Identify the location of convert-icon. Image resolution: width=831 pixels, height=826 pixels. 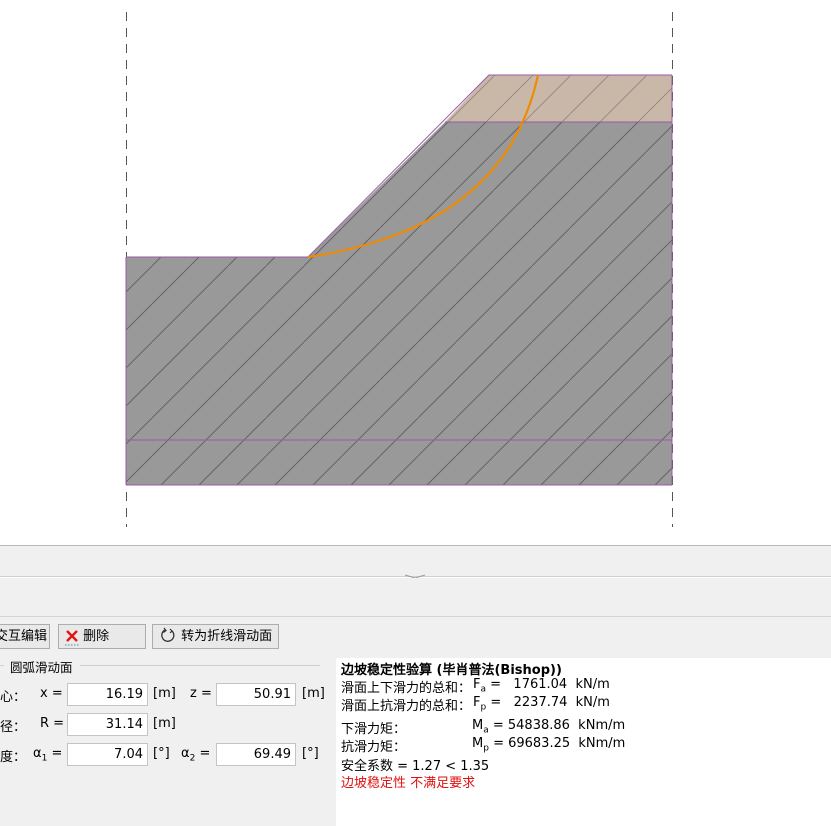
(168, 636).